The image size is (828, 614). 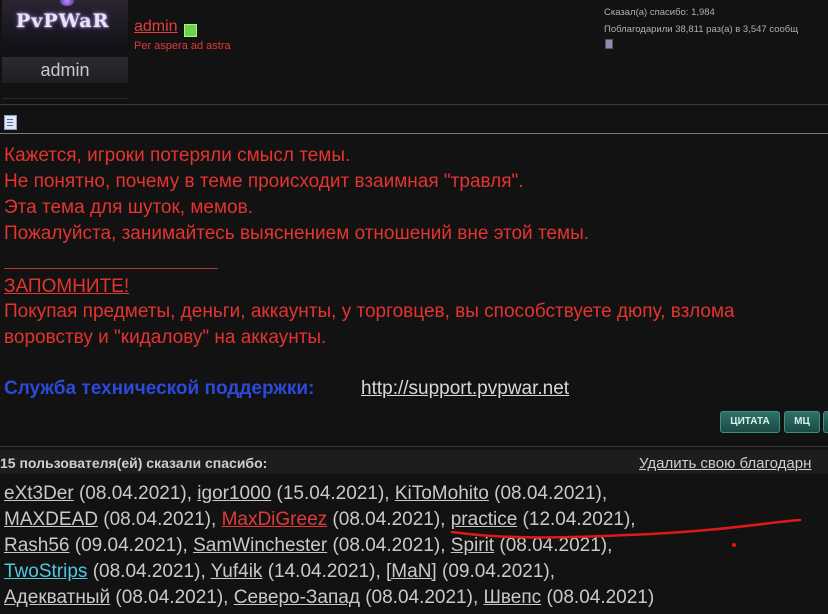 I want to click on thanks-user-link: MAXDEAD, so click(x=51, y=519).